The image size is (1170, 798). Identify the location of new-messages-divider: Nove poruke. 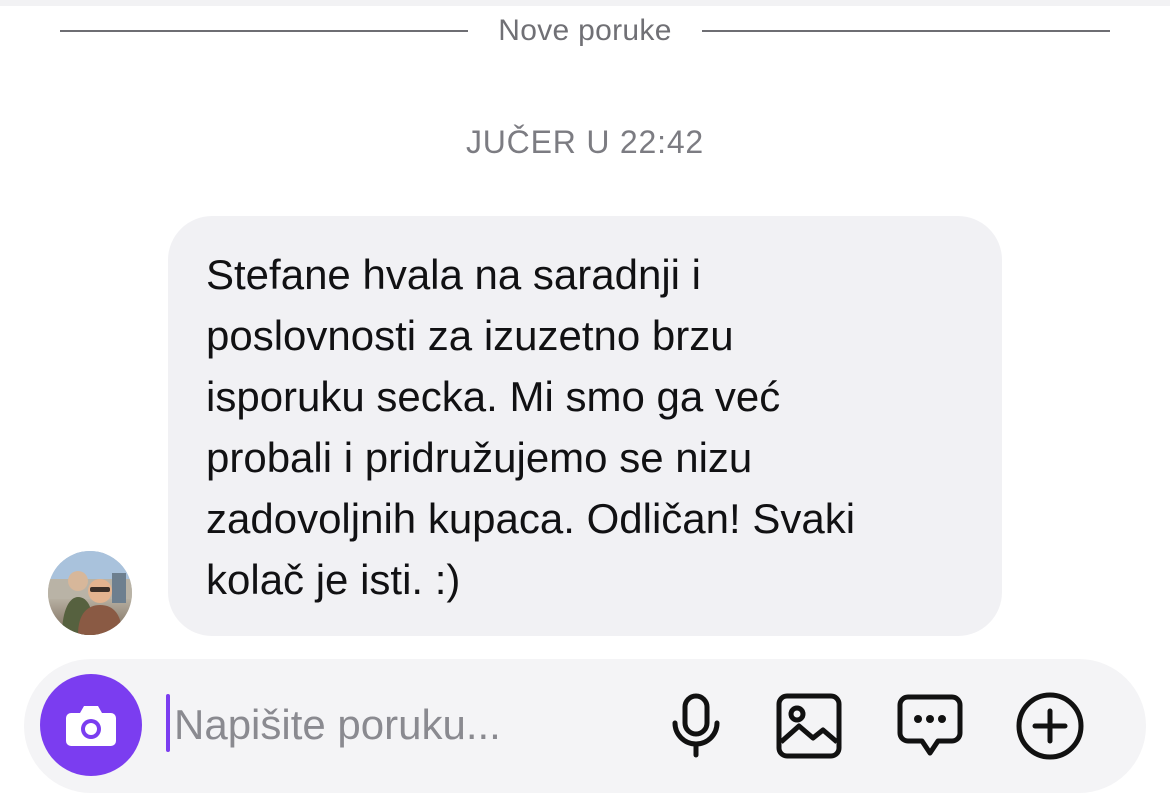
(585, 31).